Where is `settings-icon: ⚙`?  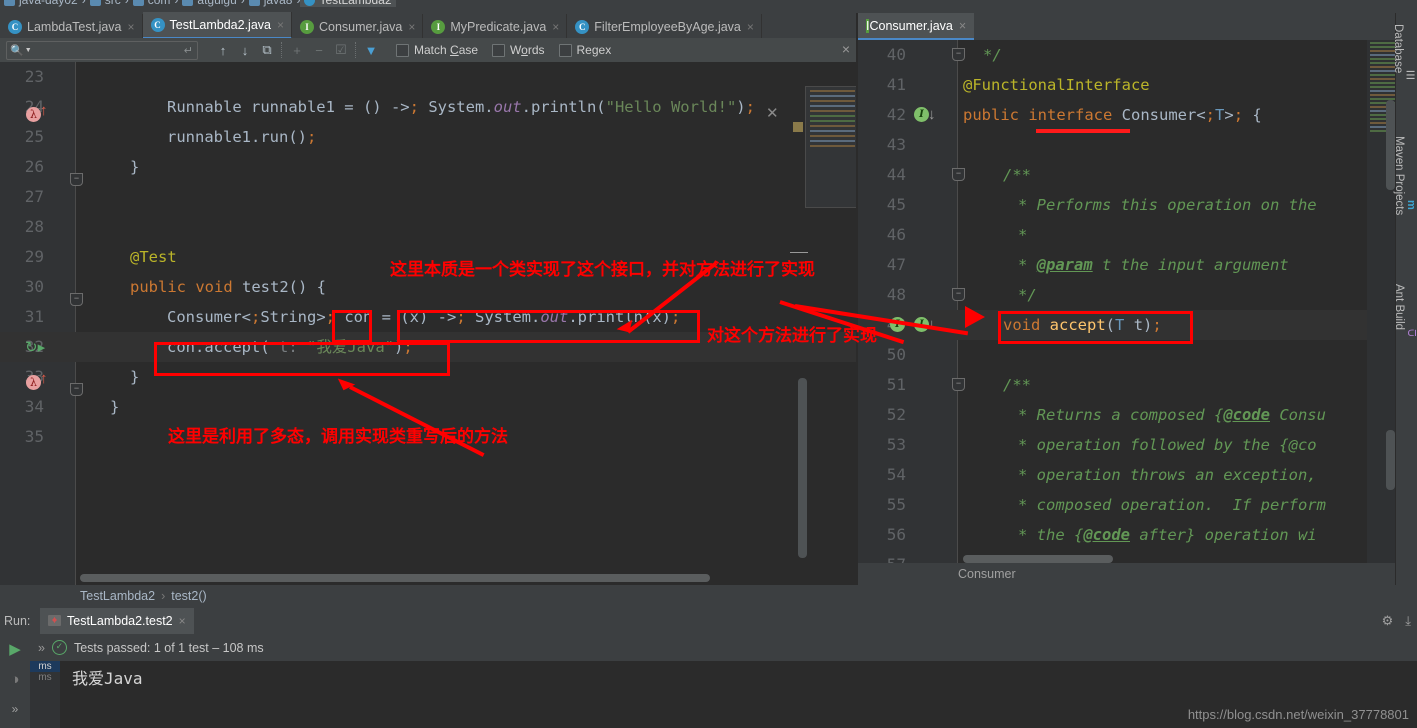 settings-icon: ⚙ is located at coordinates (1388, 621).